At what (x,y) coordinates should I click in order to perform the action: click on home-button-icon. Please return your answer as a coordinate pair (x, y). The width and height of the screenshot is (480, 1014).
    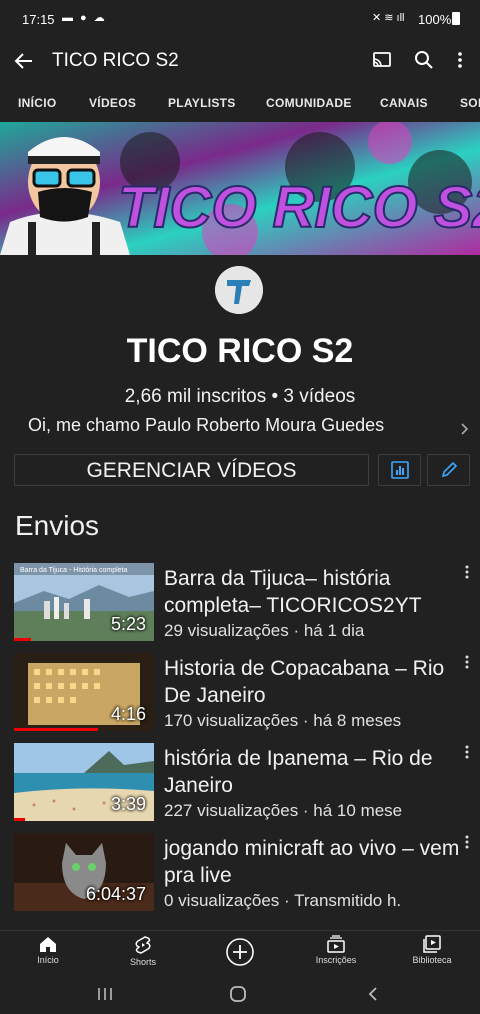
    Looking at the image, I should click on (238, 994).